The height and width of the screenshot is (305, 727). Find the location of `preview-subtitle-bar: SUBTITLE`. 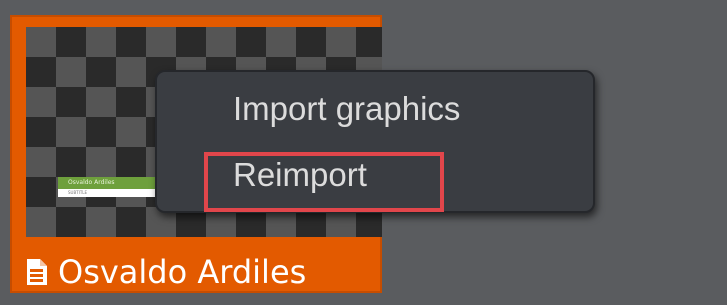

preview-subtitle-bar: SUBTITLE is located at coordinates (111, 193).